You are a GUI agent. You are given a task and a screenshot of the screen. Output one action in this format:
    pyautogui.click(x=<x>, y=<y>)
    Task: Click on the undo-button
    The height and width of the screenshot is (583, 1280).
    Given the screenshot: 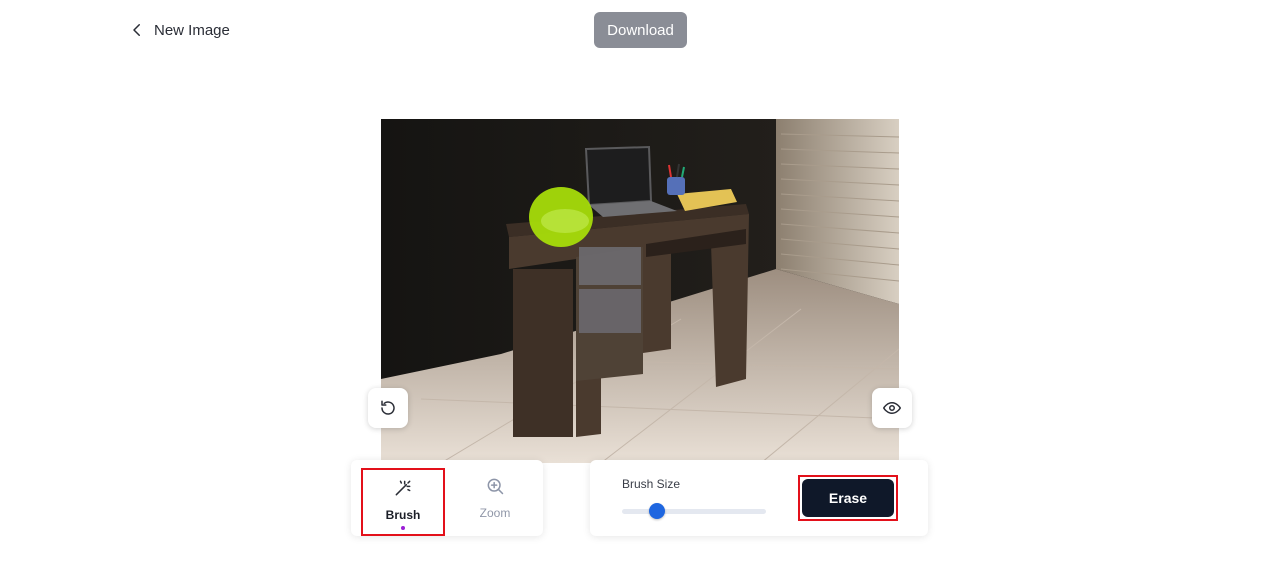 What is the action you would take?
    pyautogui.click(x=388, y=408)
    